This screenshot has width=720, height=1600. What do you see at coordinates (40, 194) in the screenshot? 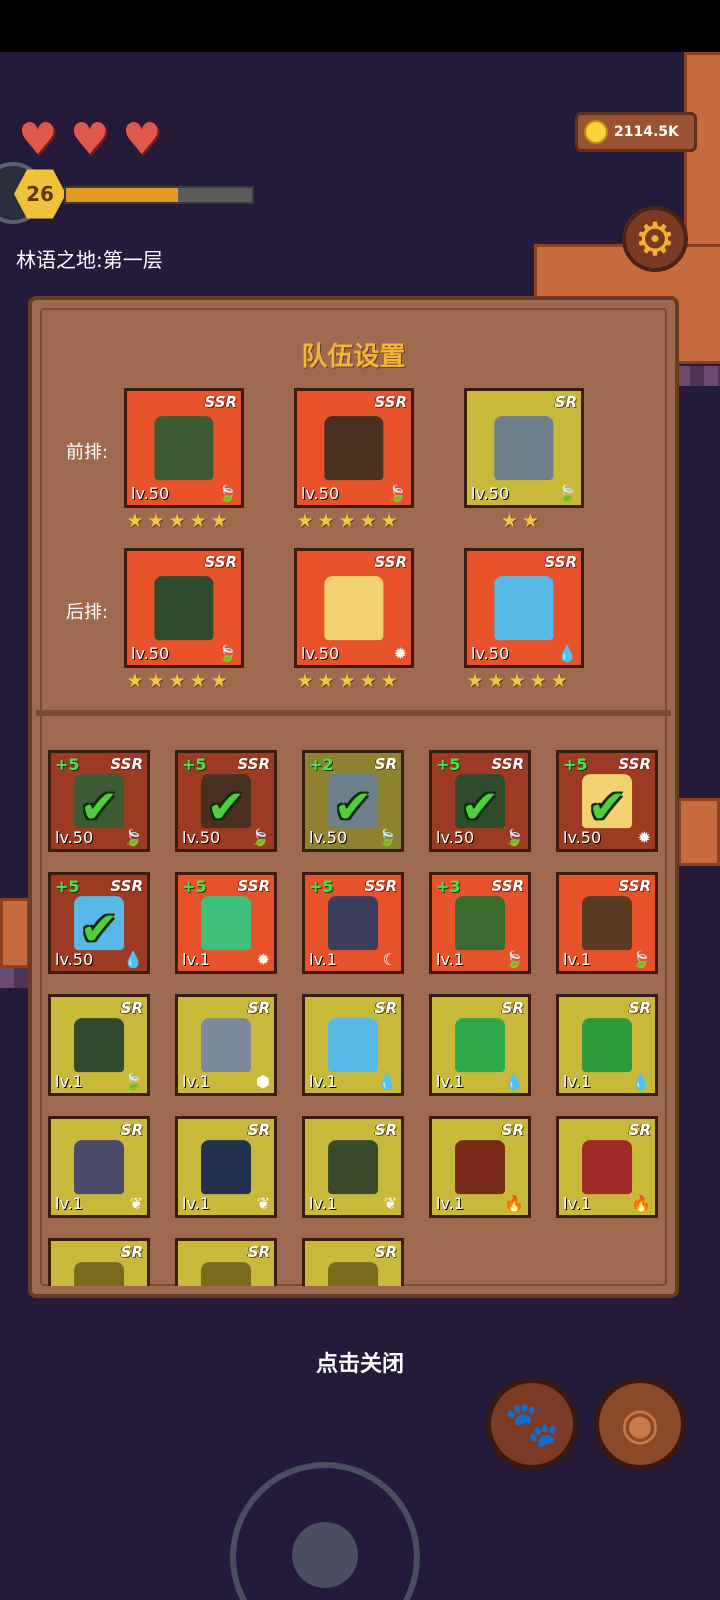
I see `player-level: 26` at bounding box center [40, 194].